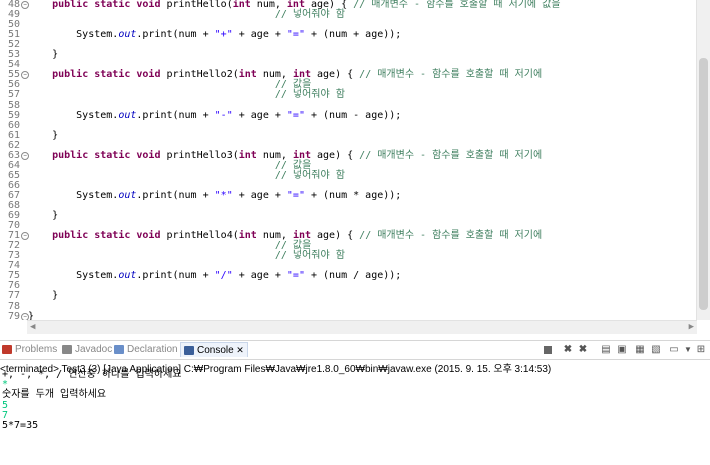 Image resolution: width=710 pixels, height=465 pixels. I want to click on code-token: + (num - age));, so click(353, 115).